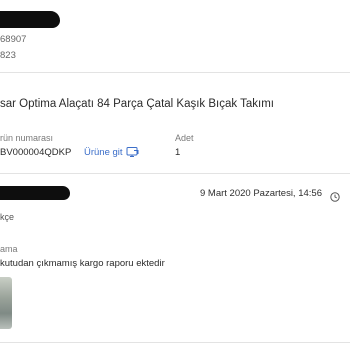 This screenshot has height=350, width=350. What do you see at coordinates (30, 19) in the screenshot?
I see `redacted-customer-name` at bounding box center [30, 19].